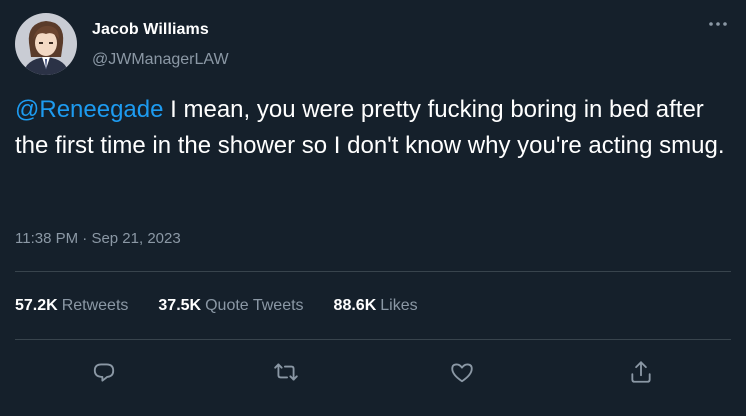 The image size is (746, 416). What do you see at coordinates (150, 30) in the screenshot?
I see `author-name: Jacob Williams` at bounding box center [150, 30].